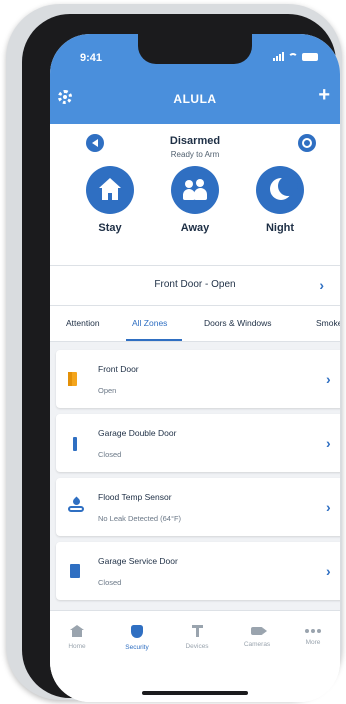  I want to click on tab-attention: Attention, so click(83, 323).